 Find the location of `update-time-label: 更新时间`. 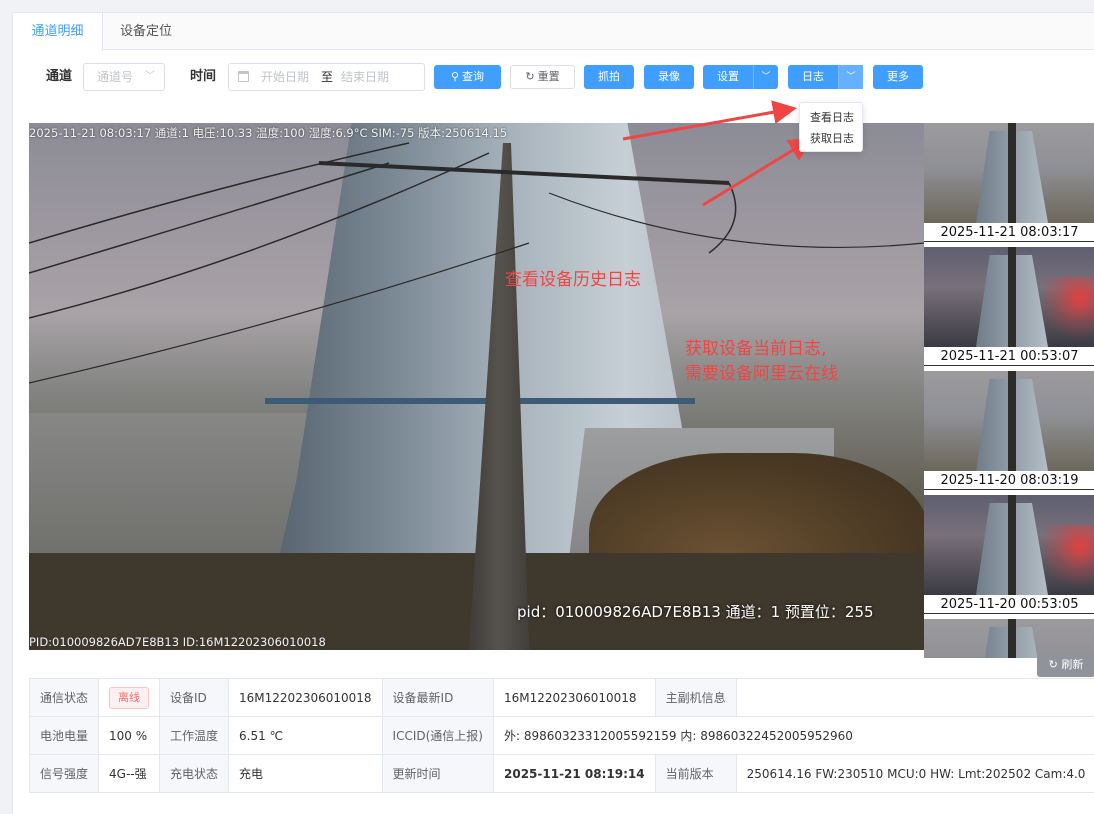

update-time-label: 更新时间 is located at coordinates (438, 773).